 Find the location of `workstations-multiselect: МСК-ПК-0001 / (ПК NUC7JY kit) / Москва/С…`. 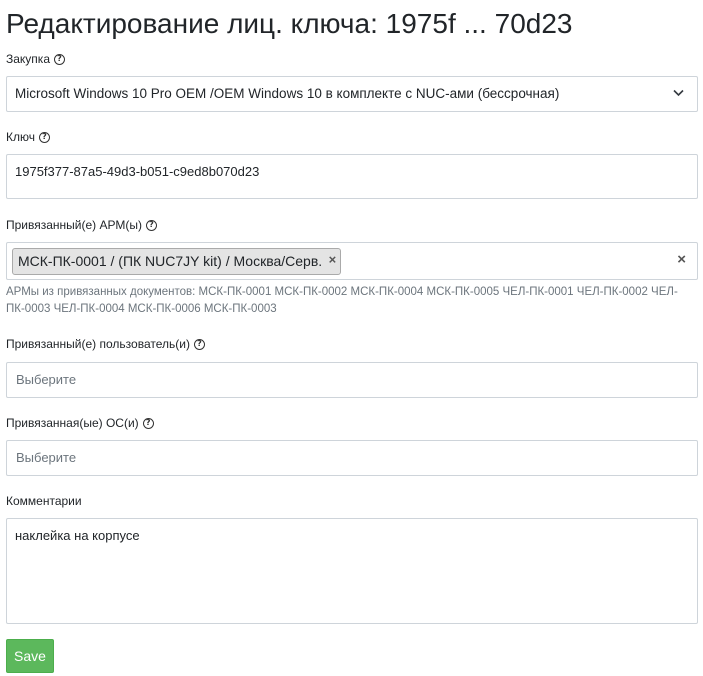

workstations-multiselect: МСК-ПК-0001 / (ПК NUC7JY kit) / Москва/С… is located at coordinates (352, 261).